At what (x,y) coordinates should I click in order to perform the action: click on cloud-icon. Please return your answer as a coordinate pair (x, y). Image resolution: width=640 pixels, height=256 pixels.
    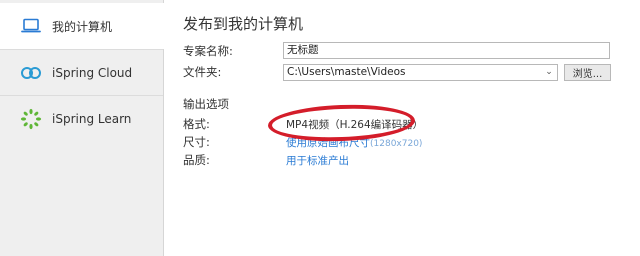
    Looking at the image, I should click on (31, 73).